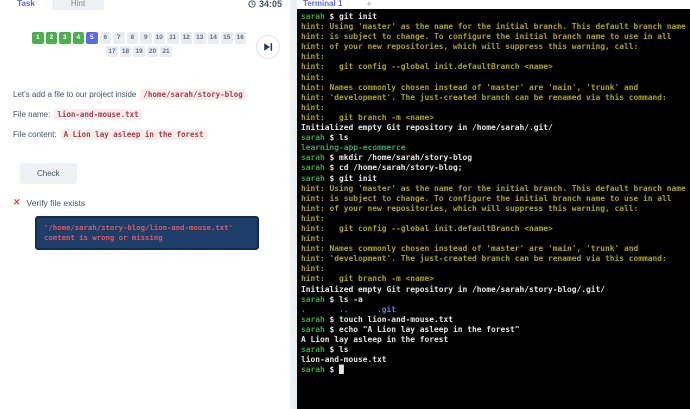 Image resolution: width=690 pixels, height=409 pixels. I want to click on clock-icon, so click(252, 4).